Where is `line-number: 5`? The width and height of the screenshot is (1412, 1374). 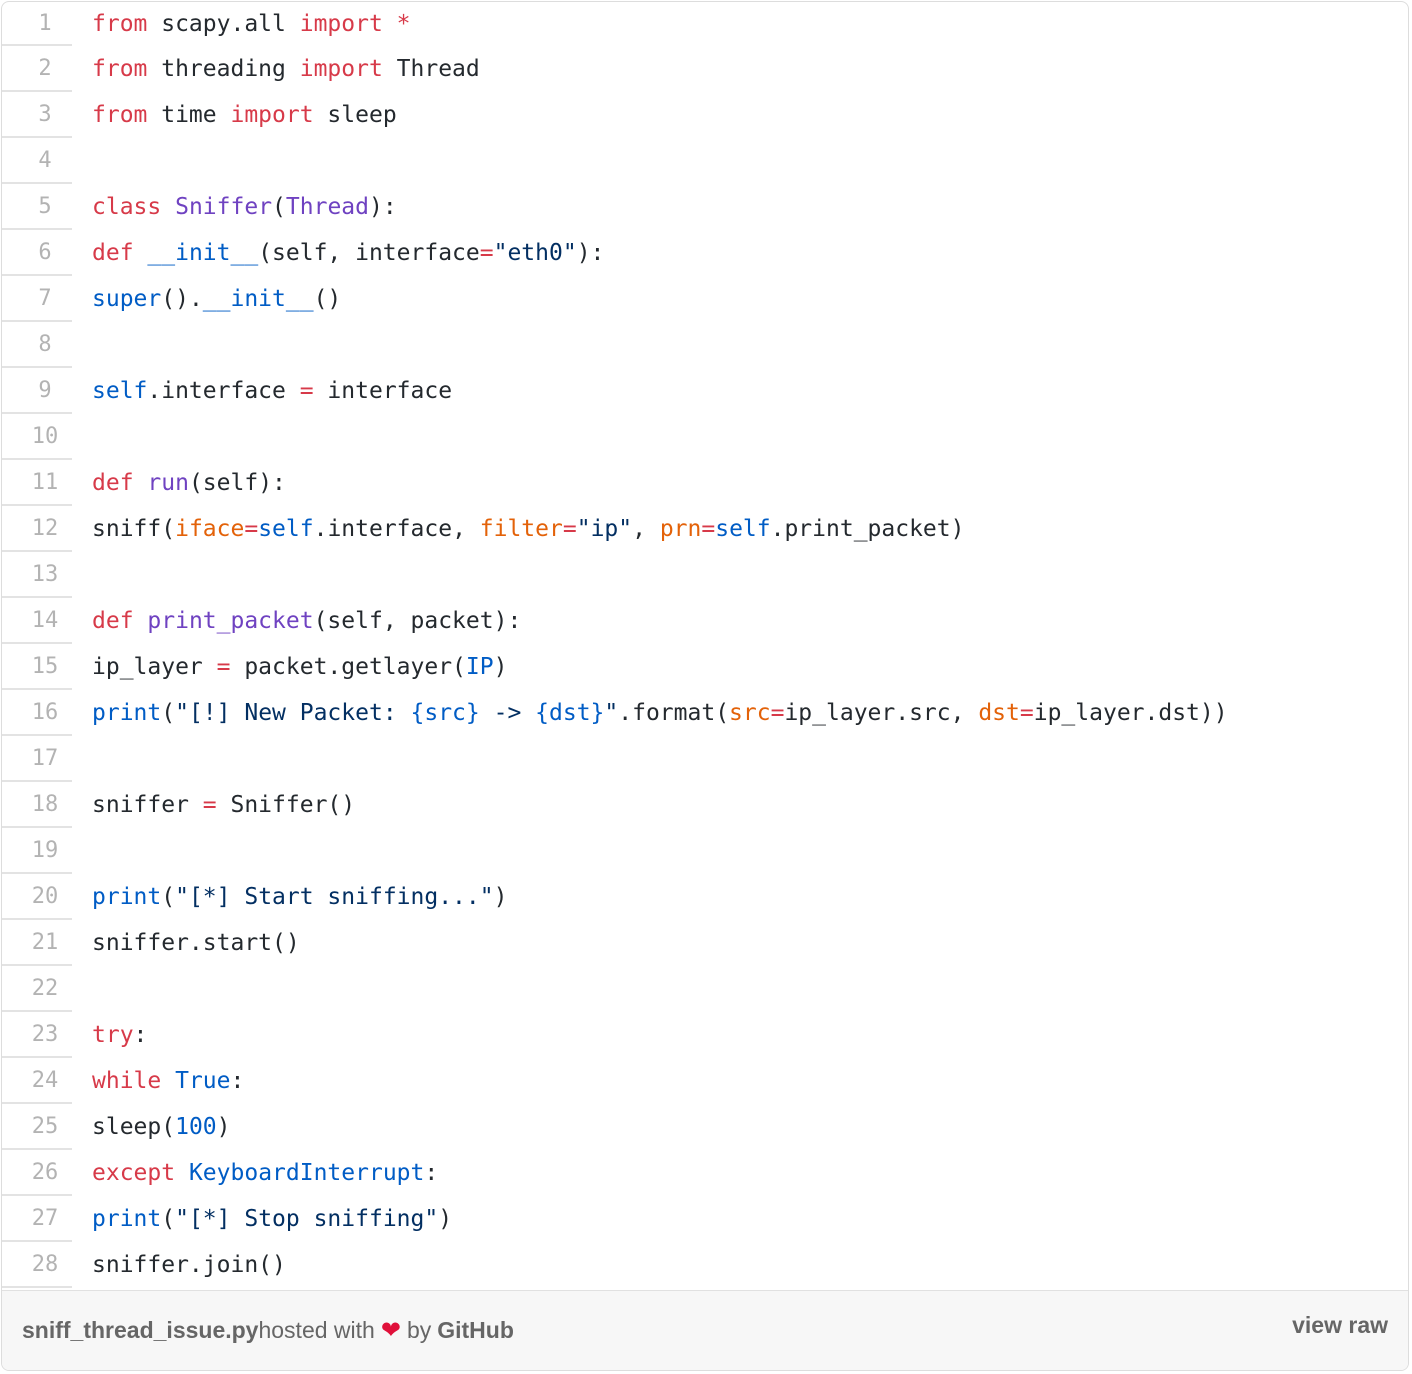 line-number: 5 is located at coordinates (37, 207).